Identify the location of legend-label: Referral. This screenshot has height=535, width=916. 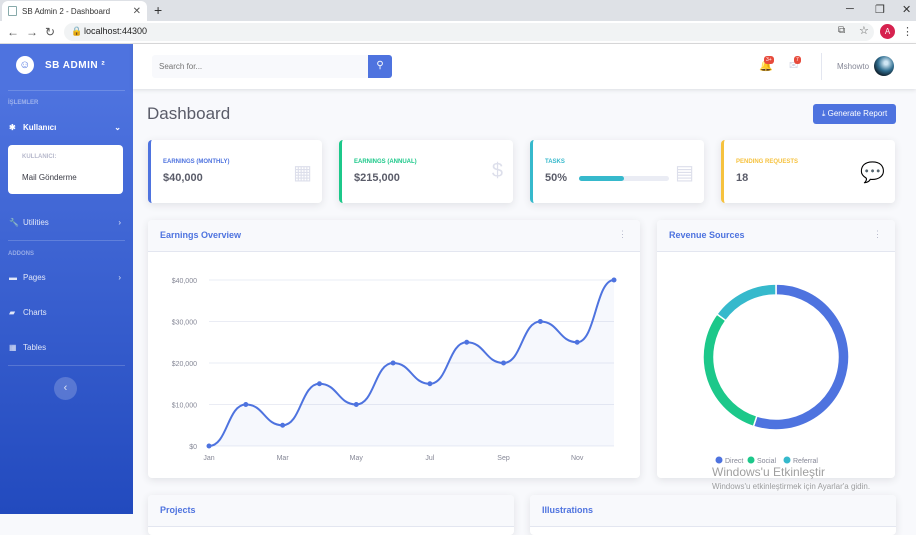
(805, 461).